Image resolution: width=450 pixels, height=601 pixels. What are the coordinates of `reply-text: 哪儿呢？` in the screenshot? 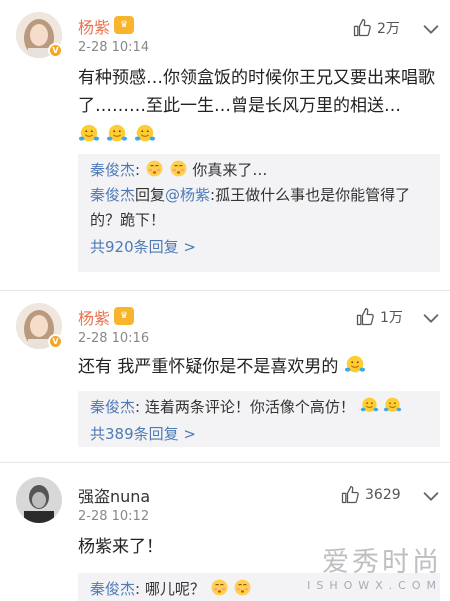 It's located at (174, 589).